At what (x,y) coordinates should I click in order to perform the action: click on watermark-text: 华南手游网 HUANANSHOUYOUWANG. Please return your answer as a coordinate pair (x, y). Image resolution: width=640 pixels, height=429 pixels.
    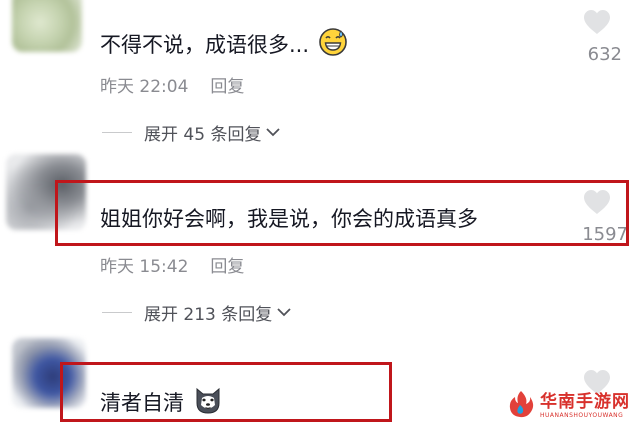
    Looking at the image, I should click on (585, 406).